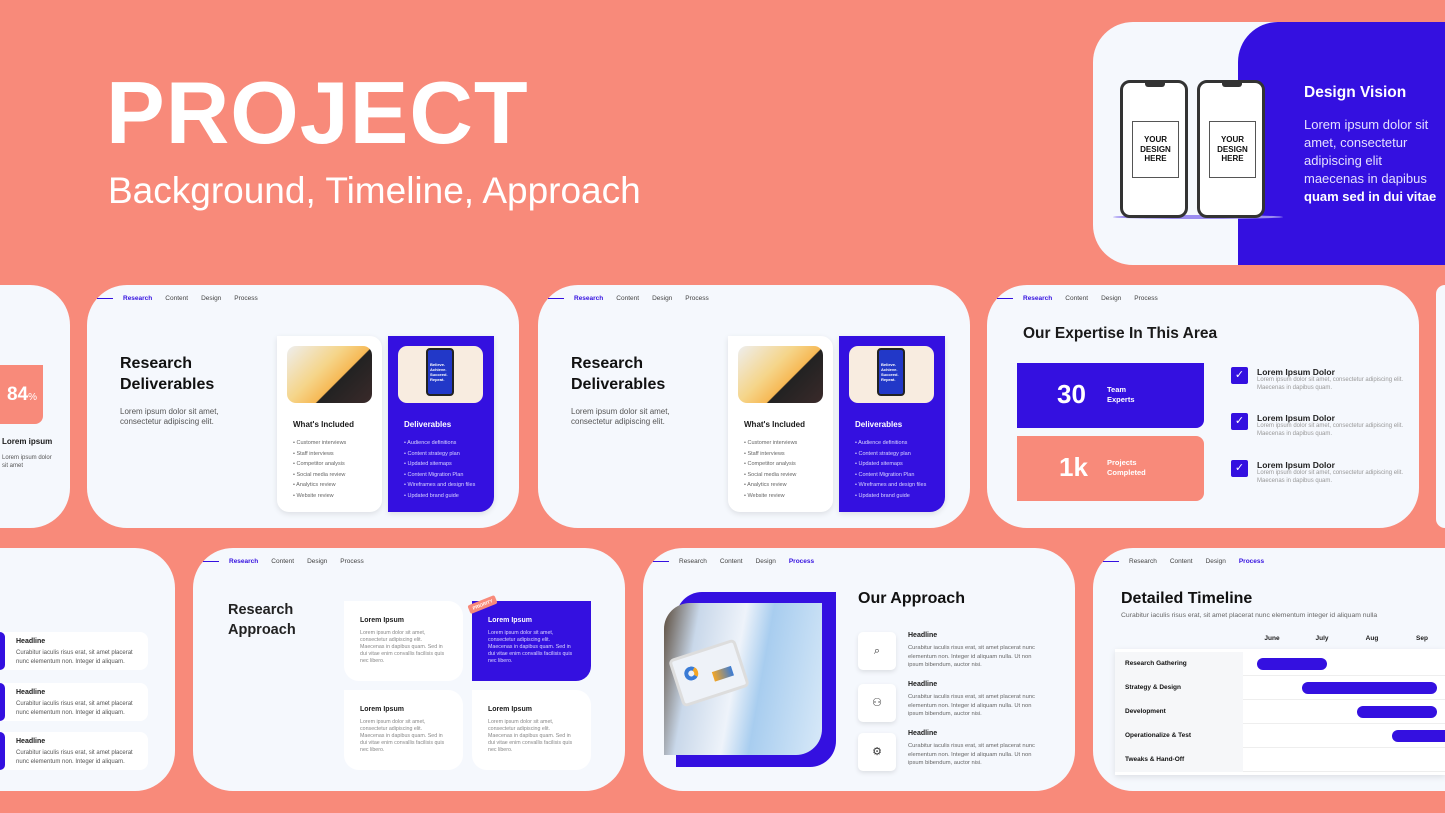  What do you see at coordinates (709, 673) in the screenshot?
I see `tablet` at bounding box center [709, 673].